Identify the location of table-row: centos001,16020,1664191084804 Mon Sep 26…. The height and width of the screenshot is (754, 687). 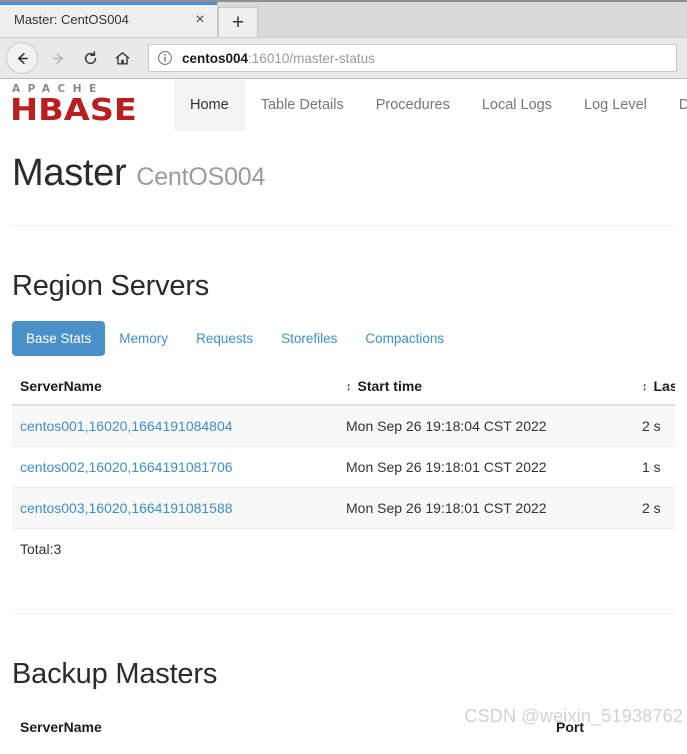
(343, 425).